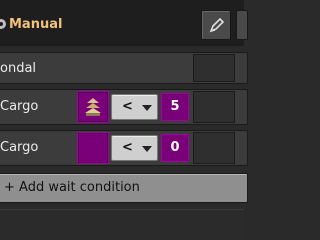 This screenshot has width=320, height=240. I want to click on constant-input: 5, so click(175, 107).